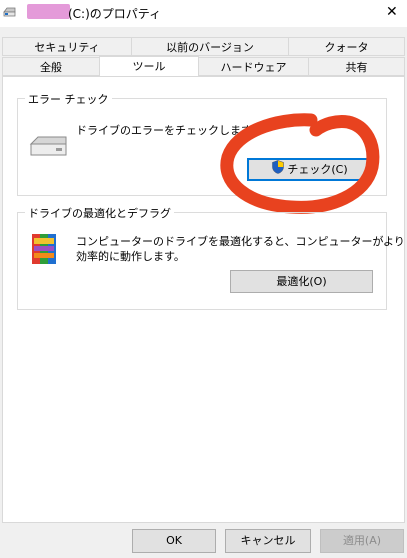 This screenshot has height=558, width=407. Describe the element at coordinates (68, 99) in the screenshot. I see `error-check-group-label: エラー チェック` at that location.